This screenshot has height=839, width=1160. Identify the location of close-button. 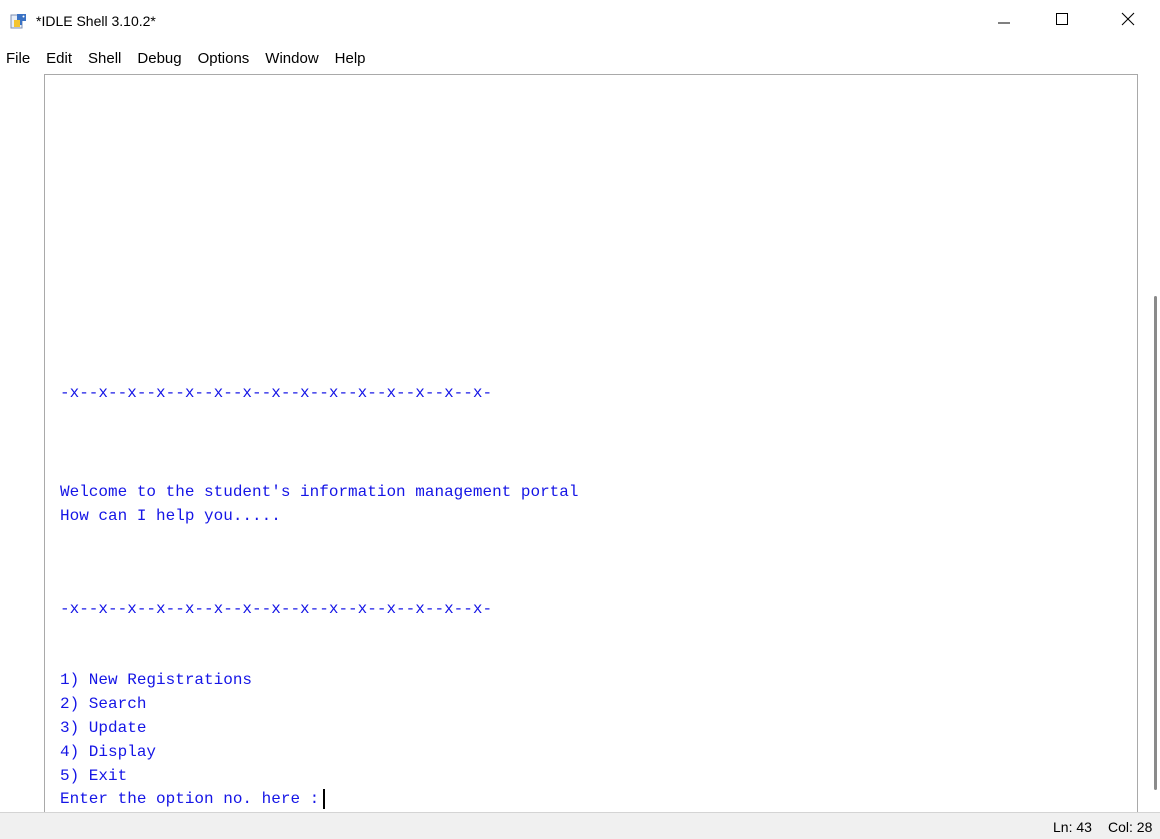
(1128, 19).